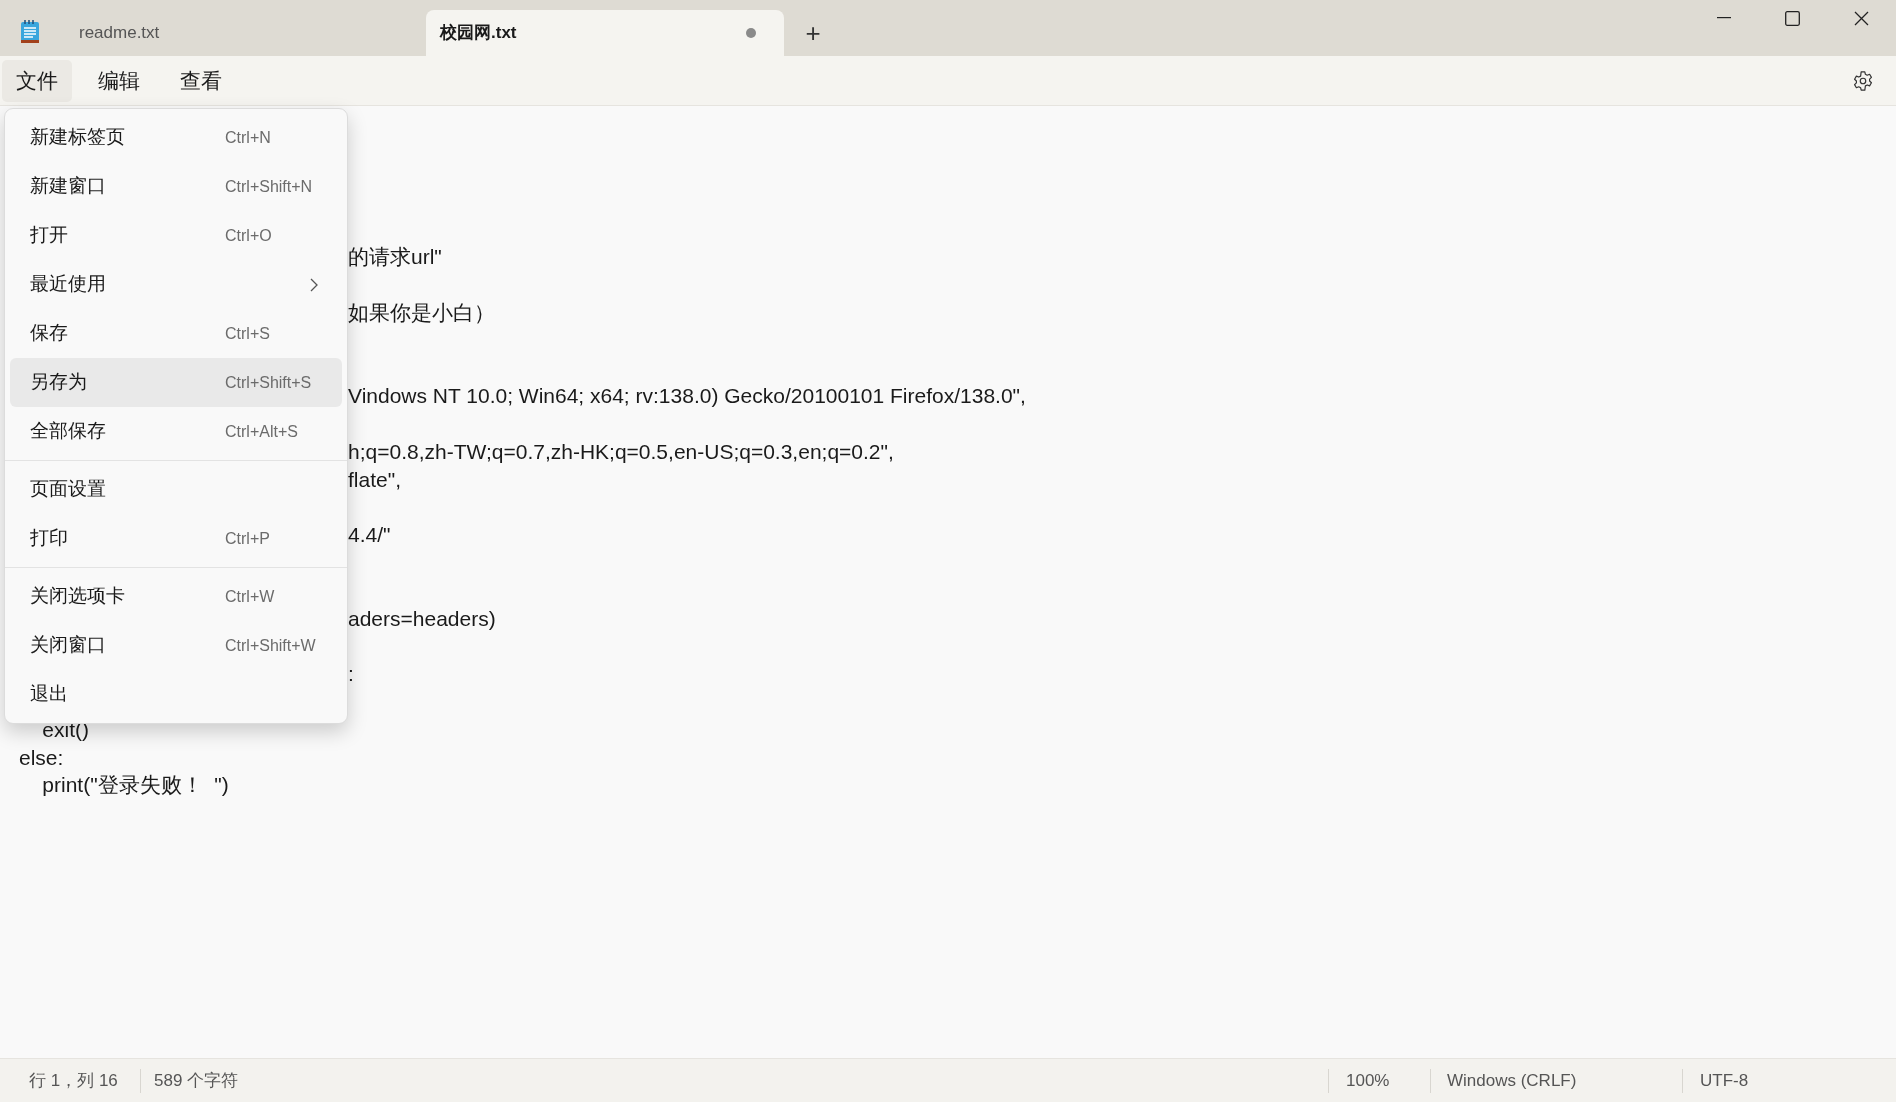  I want to click on code-line: 的请求url", so click(395, 257).